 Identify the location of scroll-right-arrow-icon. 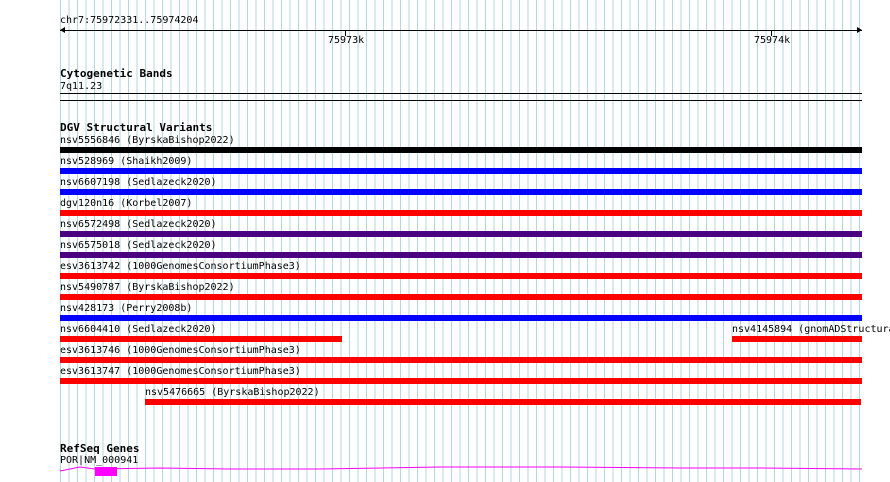
(859, 30).